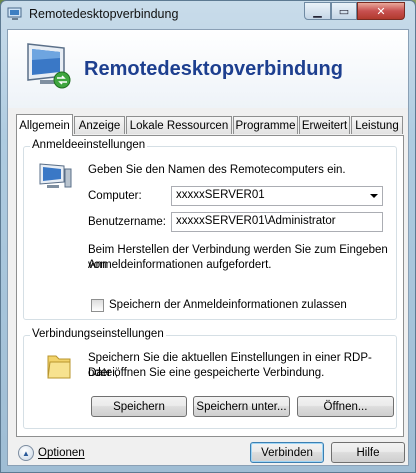 The image size is (416, 473). I want to click on chevron-down-icon, so click(374, 196).